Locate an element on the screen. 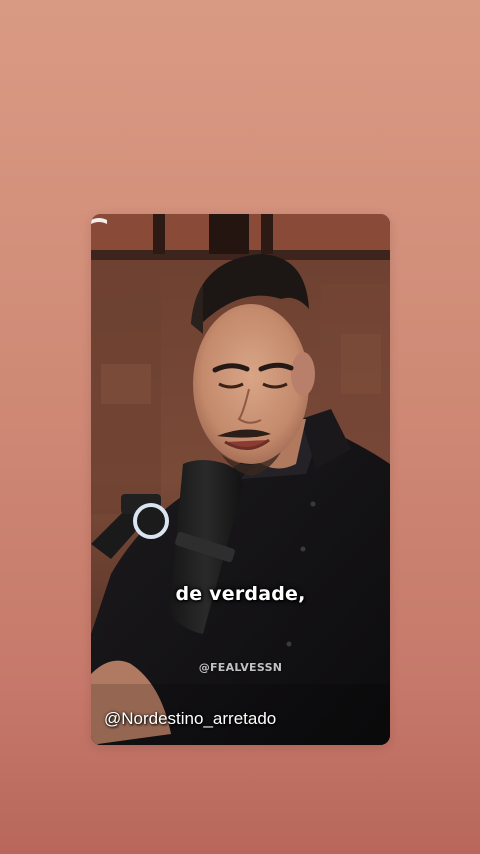 The width and height of the screenshot is (480, 854). face is located at coordinates (251, 384).